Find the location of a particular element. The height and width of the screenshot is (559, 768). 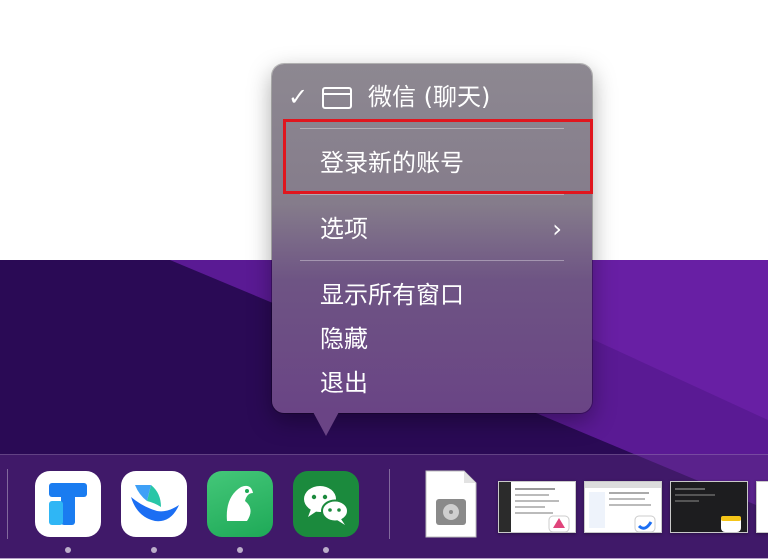

tencent-meeting-icon is located at coordinates (68, 504).